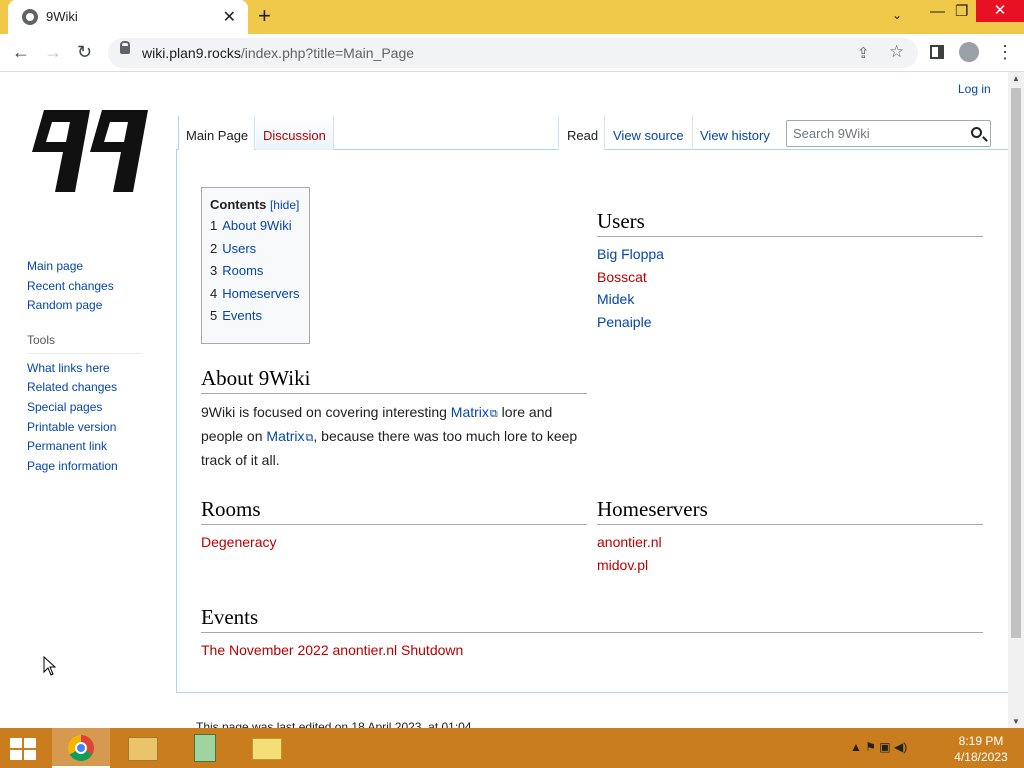 Image resolution: width=1024 pixels, height=768 pixels. Describe the element at coordinates (974, 89) in the screenshot. I see `login-link: Log in` at that location.